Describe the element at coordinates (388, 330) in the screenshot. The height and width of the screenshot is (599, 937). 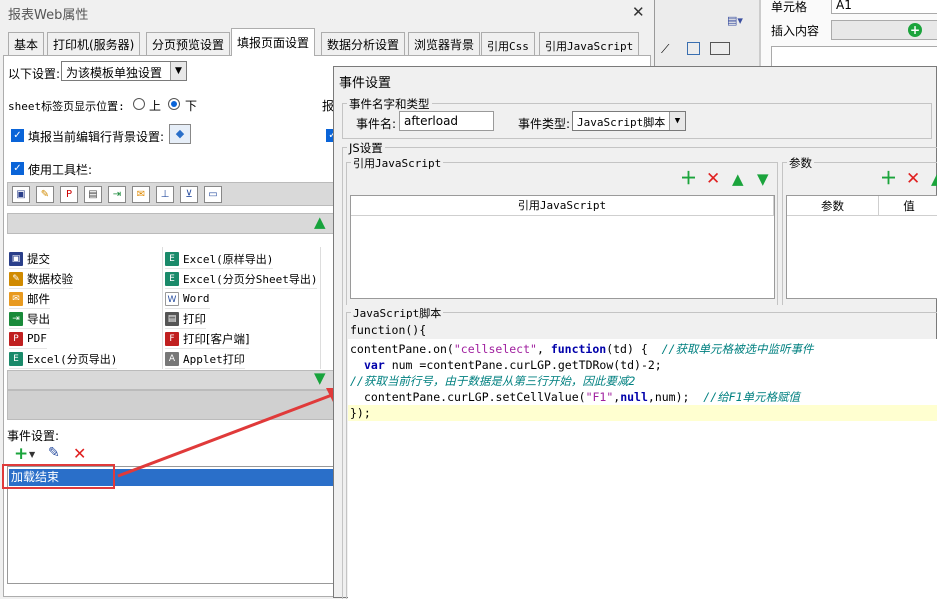
I see `function-header: function(){` at that location.